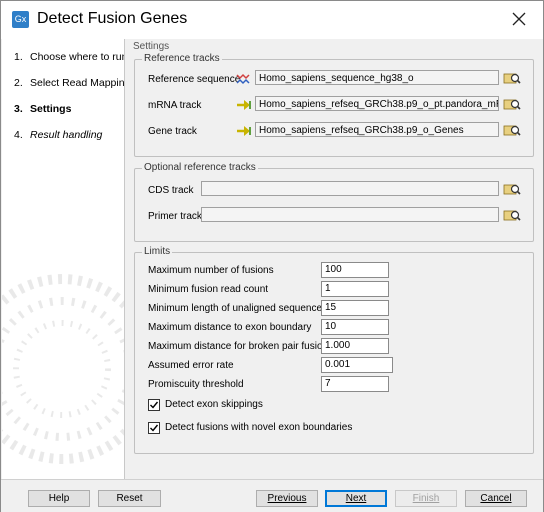 The width and height of the screenshot is (544, 512). What do you see at coordinates (350, 214) in the screenshot?
I see `primer-track-field` at bounding box center [350, 214].